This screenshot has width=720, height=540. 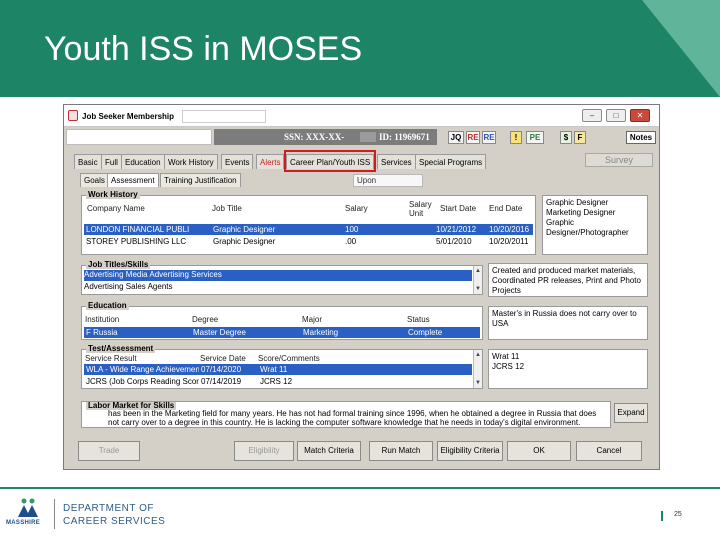 What do you see at coordinates (420, 209) in the screenshot?
I see `col-salary-unit: Salary Unit` at bounding box center [420, 209].